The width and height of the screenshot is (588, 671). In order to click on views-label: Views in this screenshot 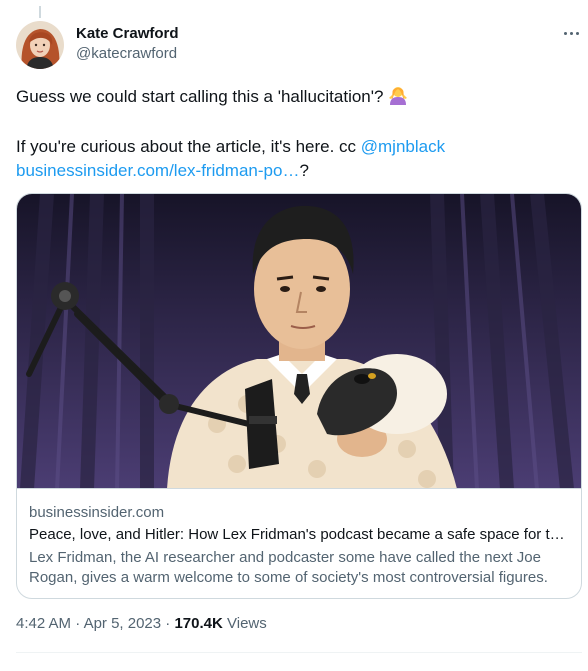, I will do `click(244, 623)`.